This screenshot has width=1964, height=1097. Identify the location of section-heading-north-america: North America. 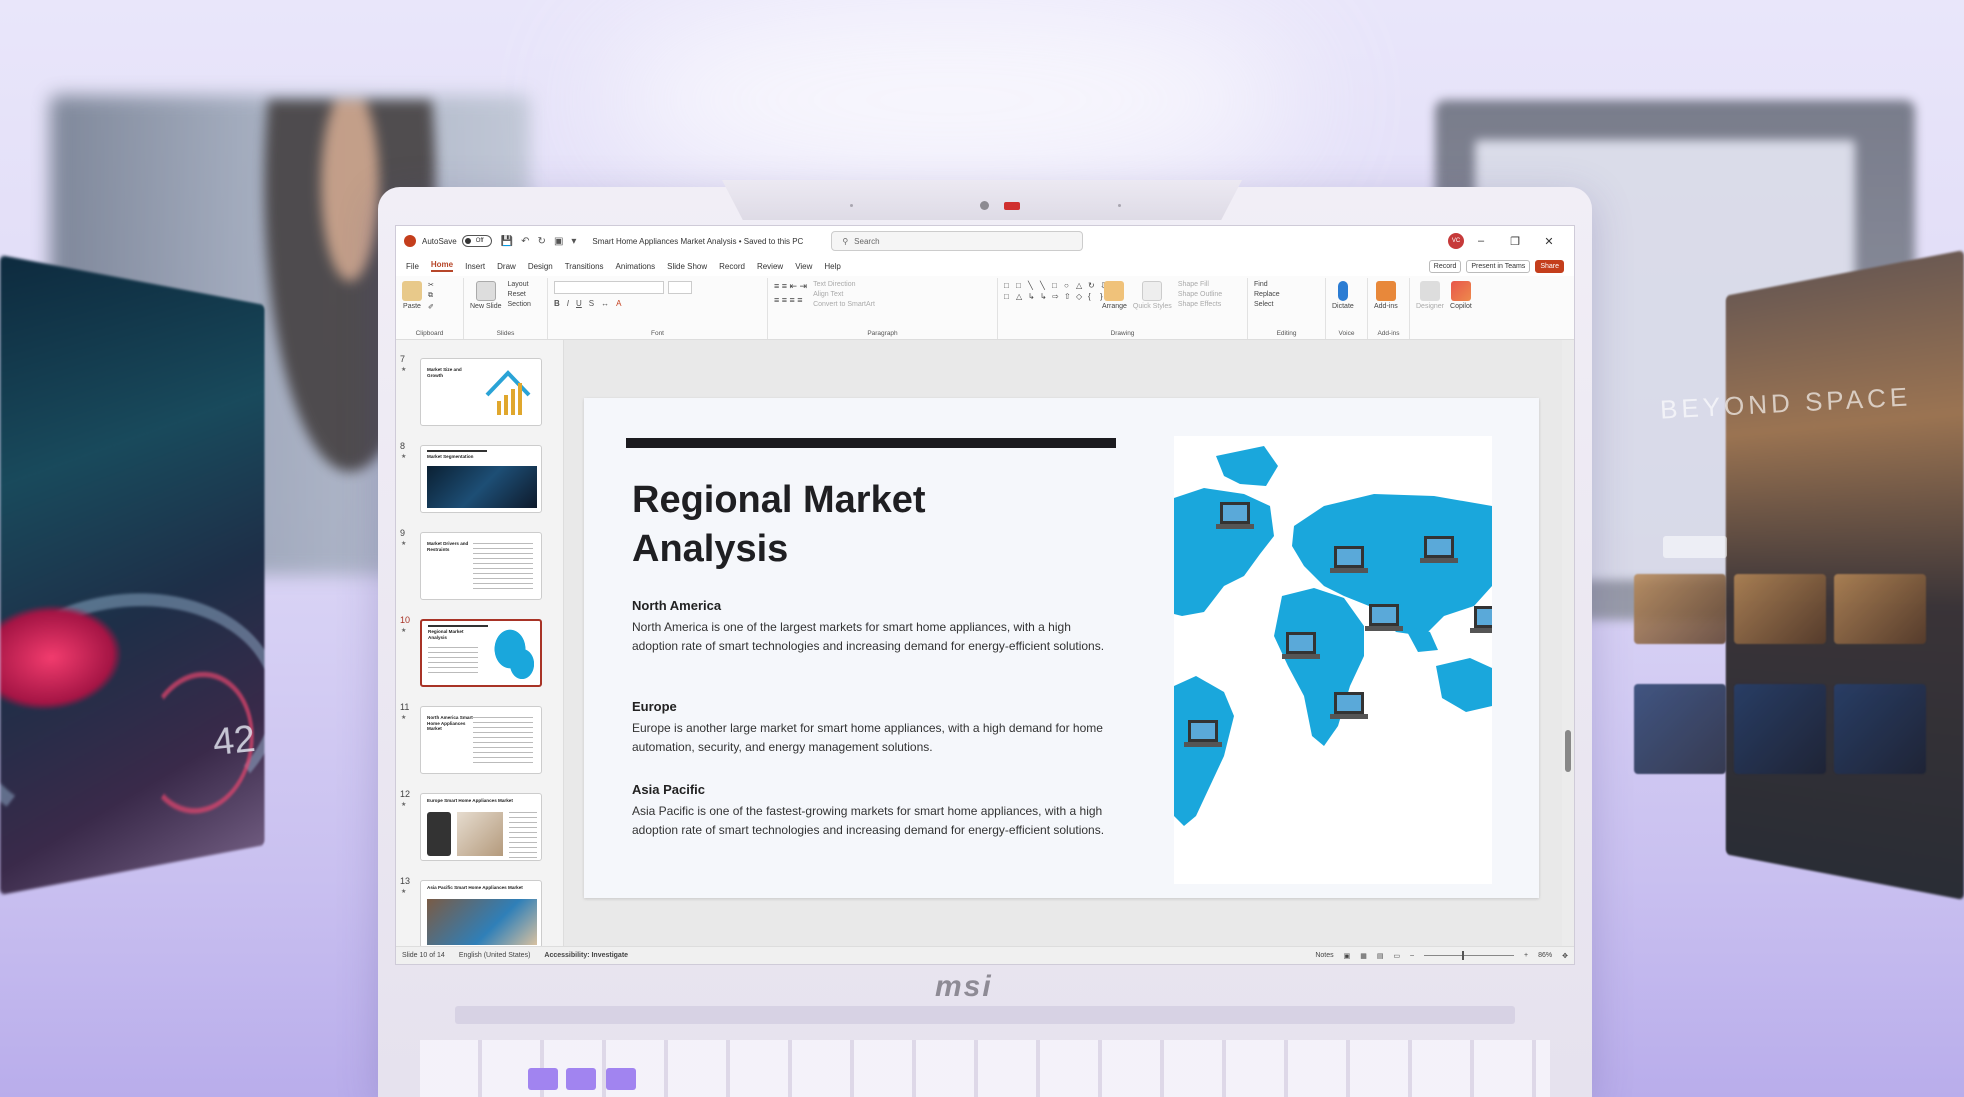
(676, 605).